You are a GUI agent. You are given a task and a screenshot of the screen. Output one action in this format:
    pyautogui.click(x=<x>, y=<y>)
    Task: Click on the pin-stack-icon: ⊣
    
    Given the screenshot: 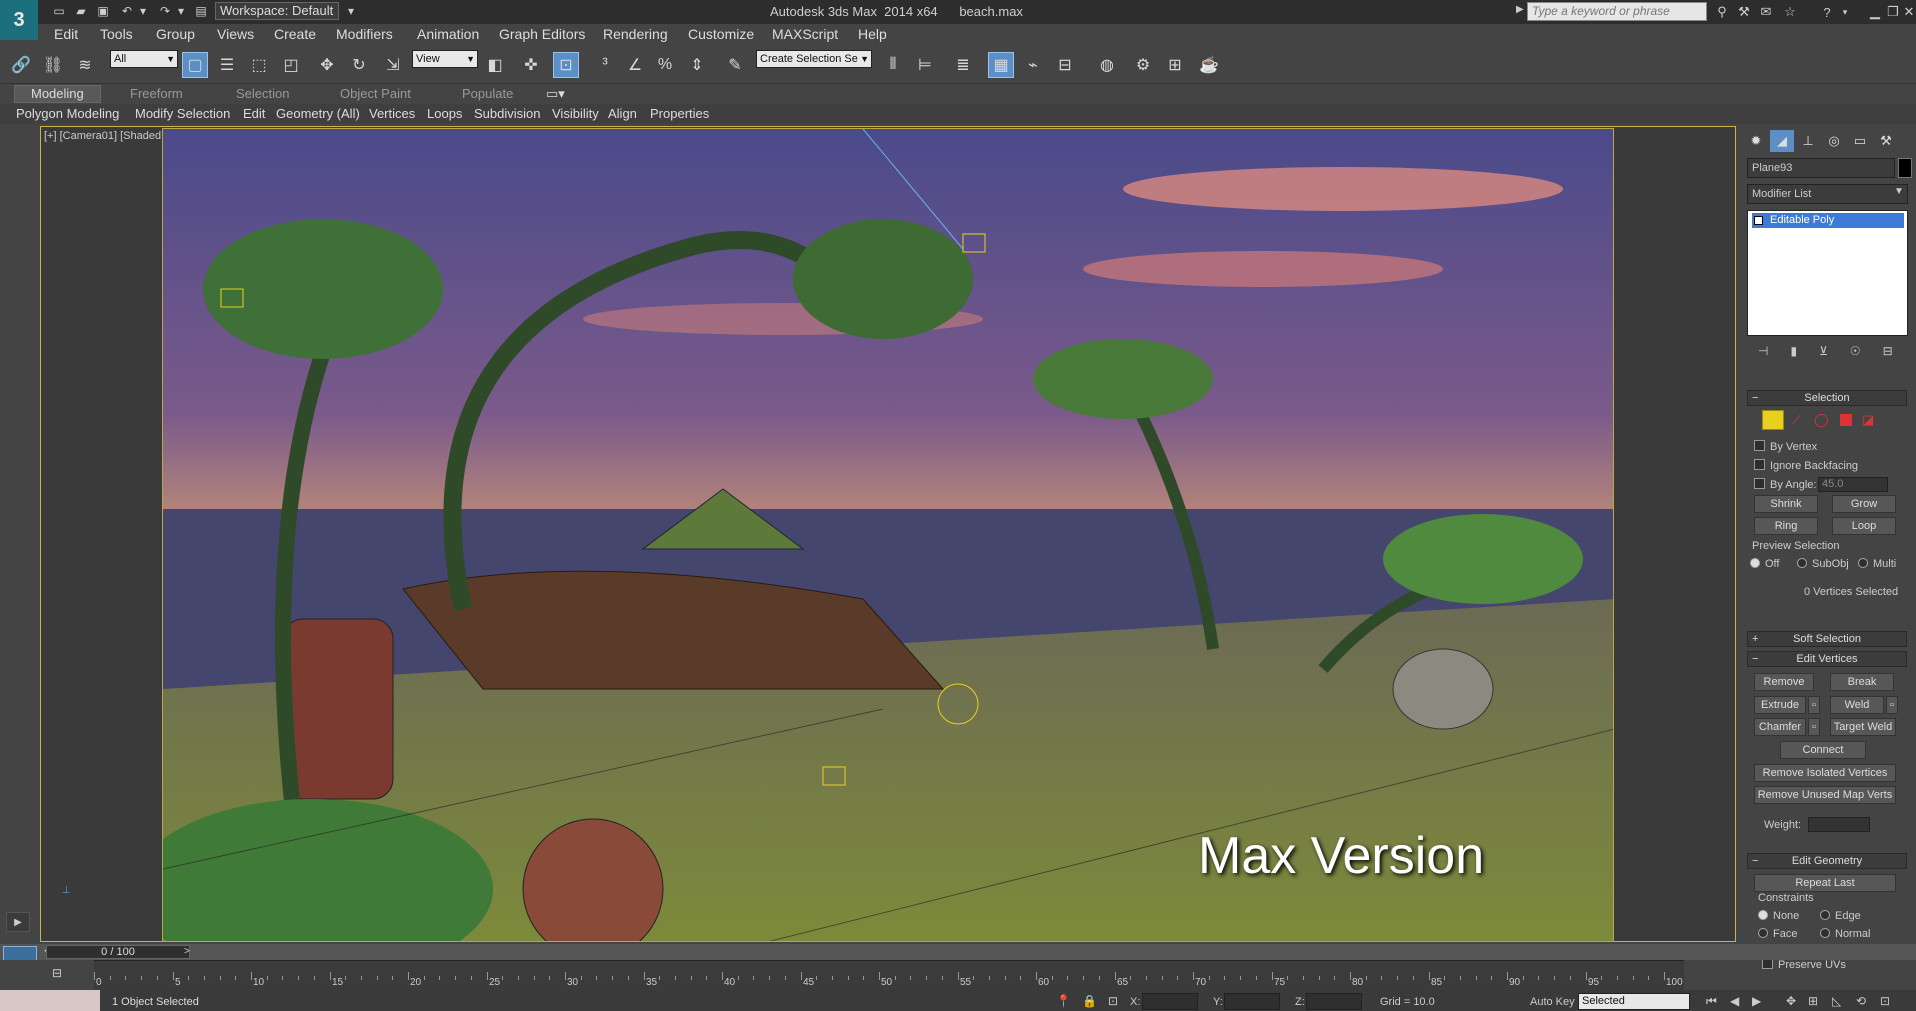 What is the action you would take?
    pyautogui.click(x=1763, y=353)
    